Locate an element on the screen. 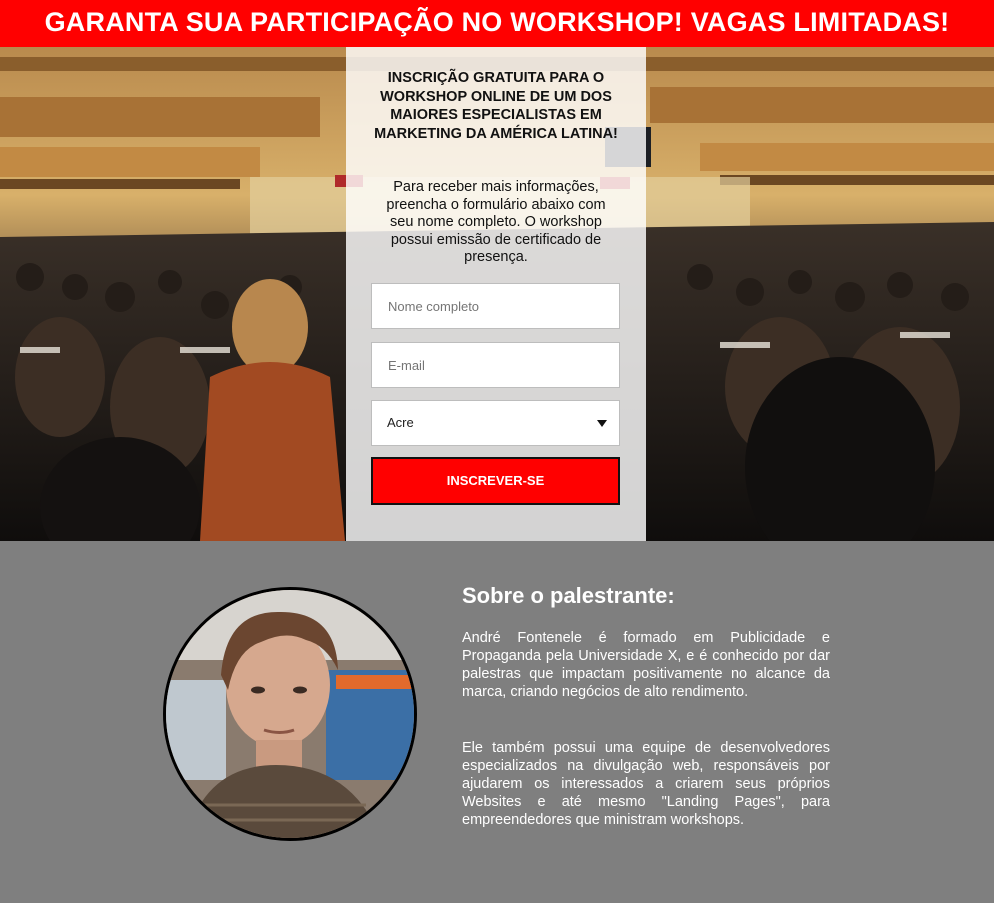  caret-down-icon is located at coordinates (602, 423).